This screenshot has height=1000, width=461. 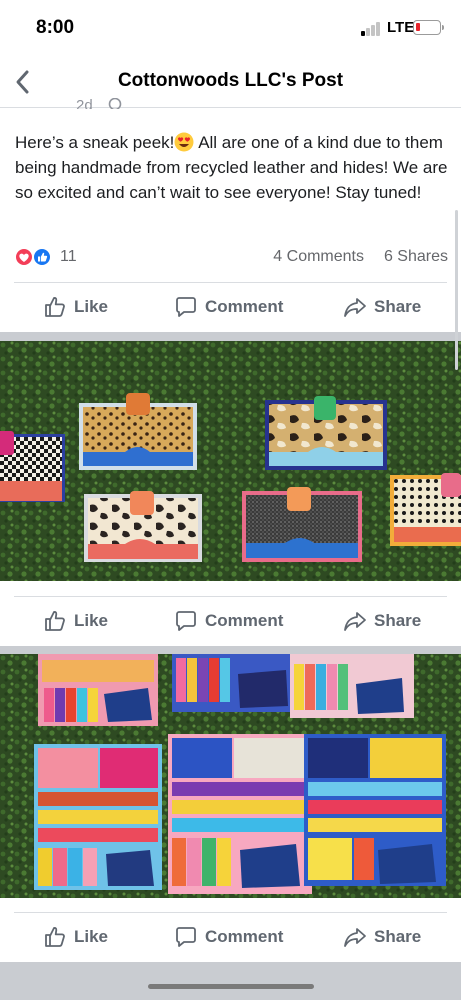 I want to click on wallet-open-top-right, so click(x=352, y=686).